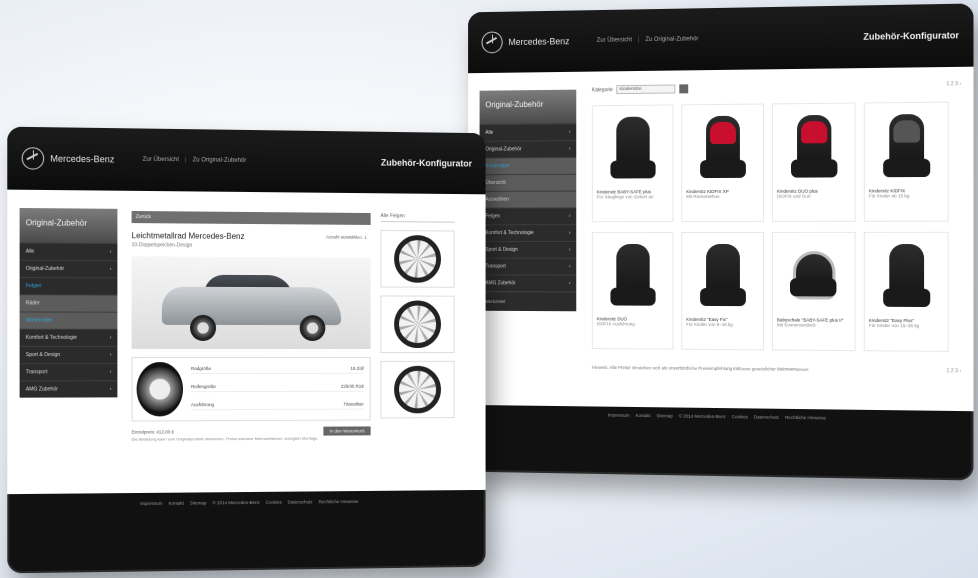  I want to click on category-select: Kindersitze, so click(646, 89).